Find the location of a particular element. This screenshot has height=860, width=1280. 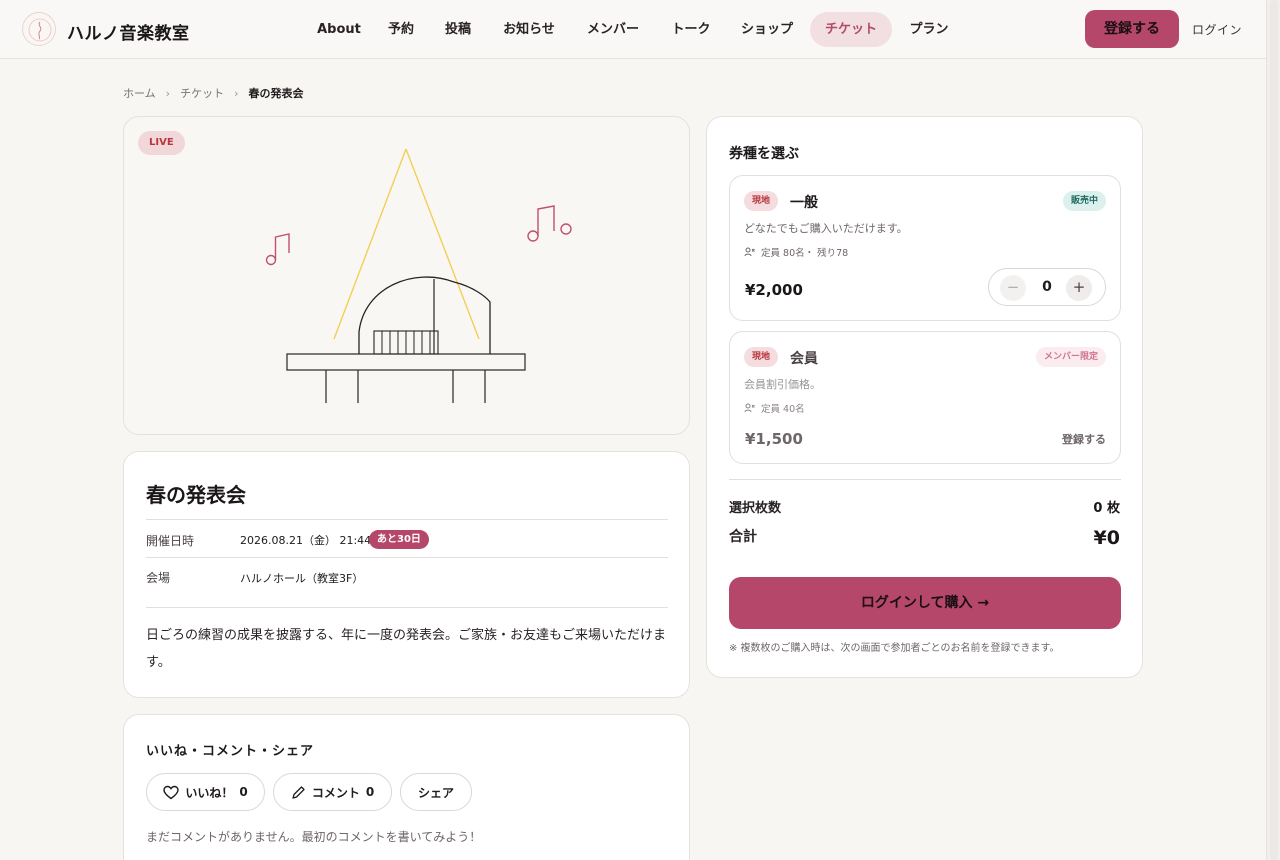

login-link: ログイン is located at coordinates (1217, 29).